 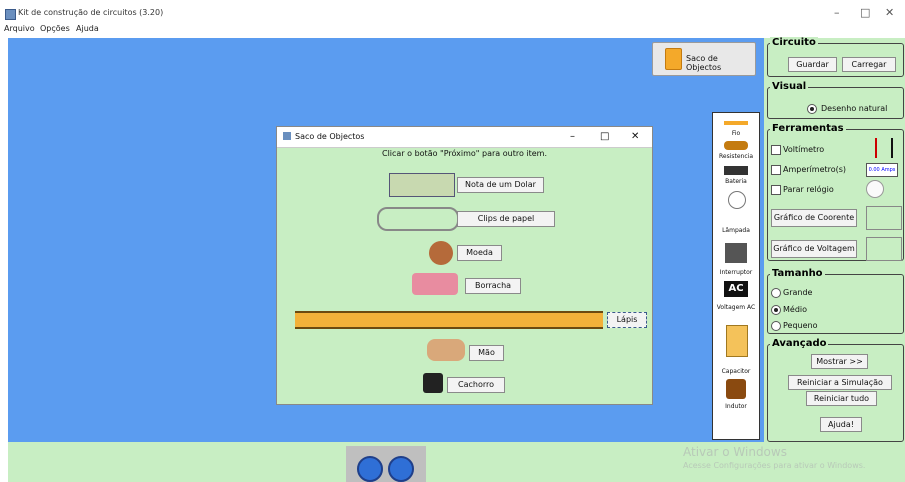 What do you see at coordinates (736, 145) in the screenshot?
I see `resistor-icon` at bounding box center [736, 145].